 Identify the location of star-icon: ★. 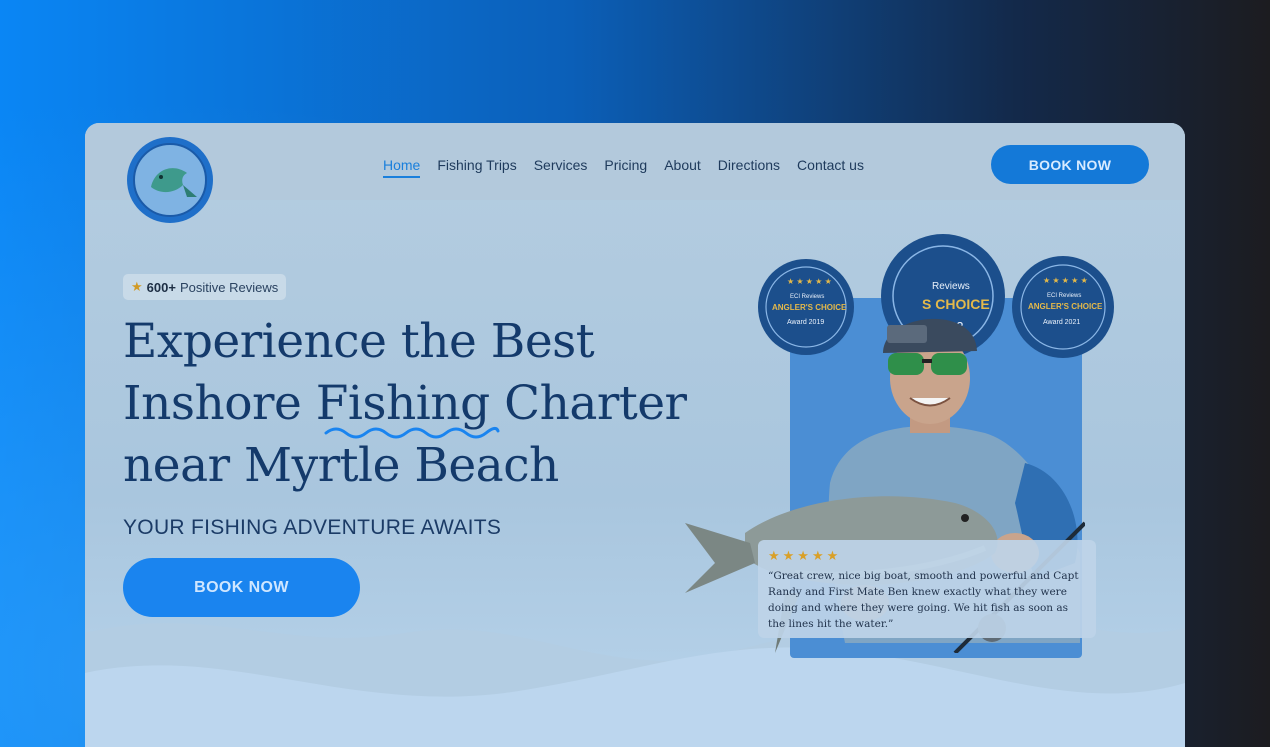
(137, 286).